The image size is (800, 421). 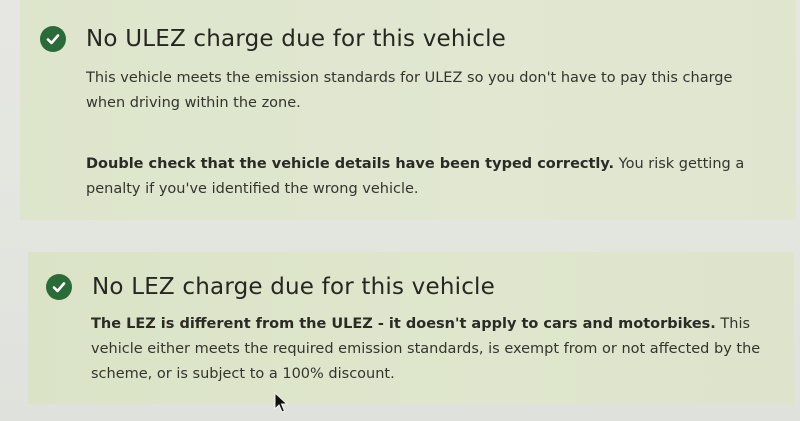 I want to click on lez-heading: No LEZ charge due for this vehicle, so click(x=270, y=287).